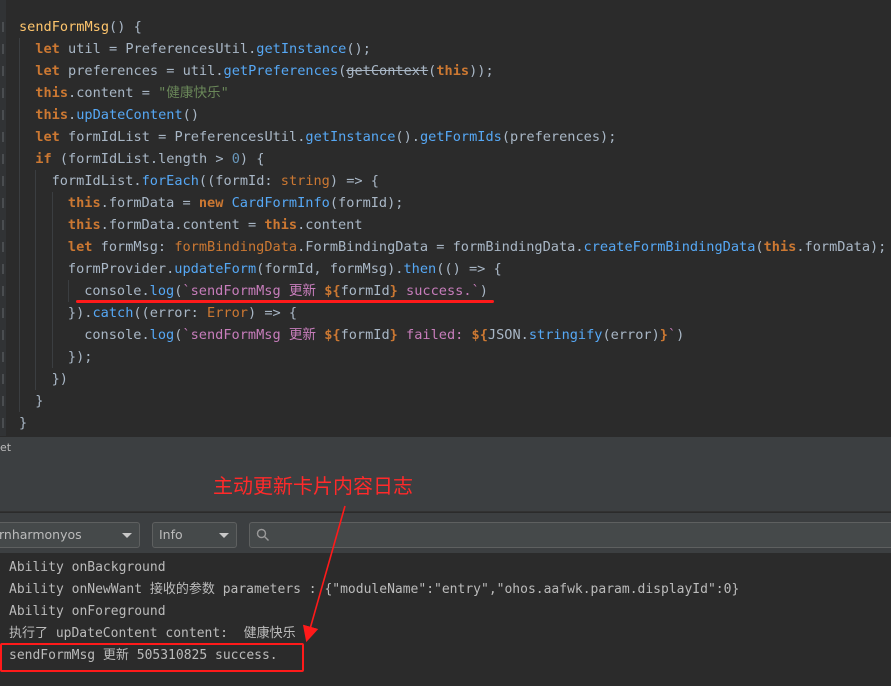  I want to click on code-token: formIdList., so click(96, 181).